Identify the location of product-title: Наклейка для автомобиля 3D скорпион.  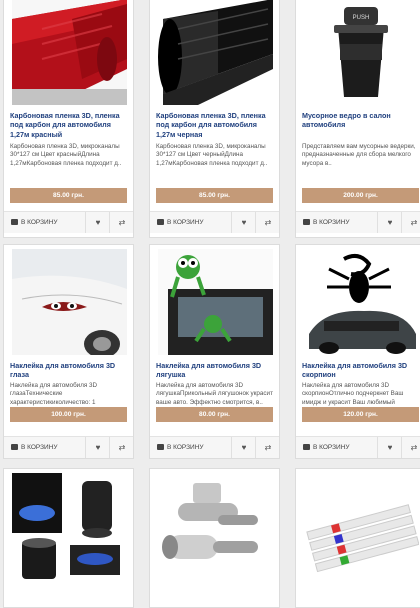
(360, 370).